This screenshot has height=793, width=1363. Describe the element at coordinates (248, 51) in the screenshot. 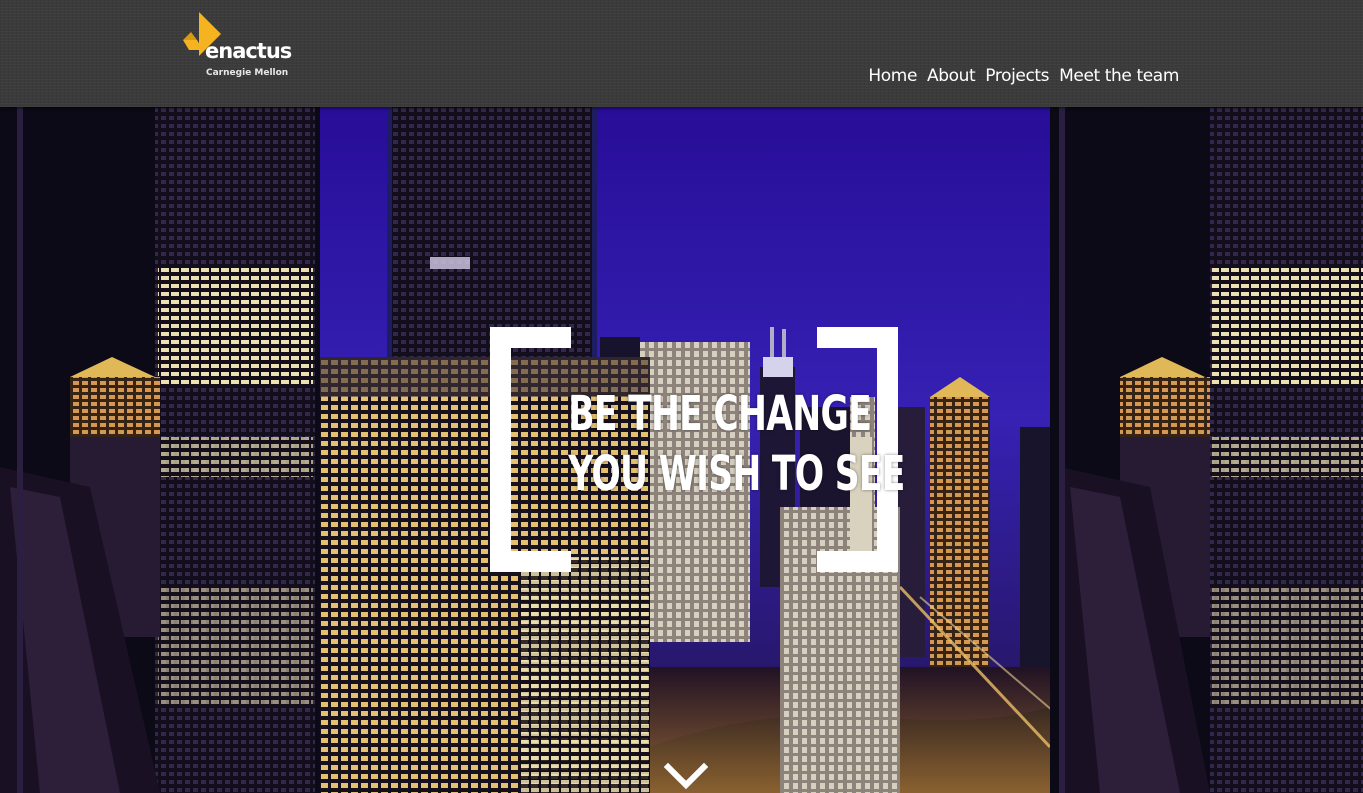

I see `logo-wordmark: enactus` at that location.